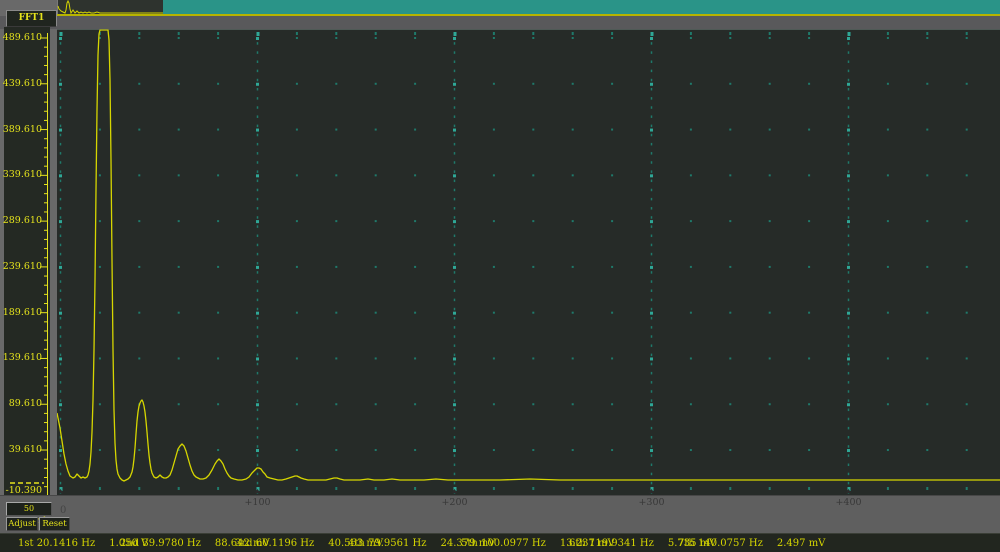 The height and width of the screenshot is (552, 1000). I want to click on zoom-region-scrollbar, so click(581, 7).